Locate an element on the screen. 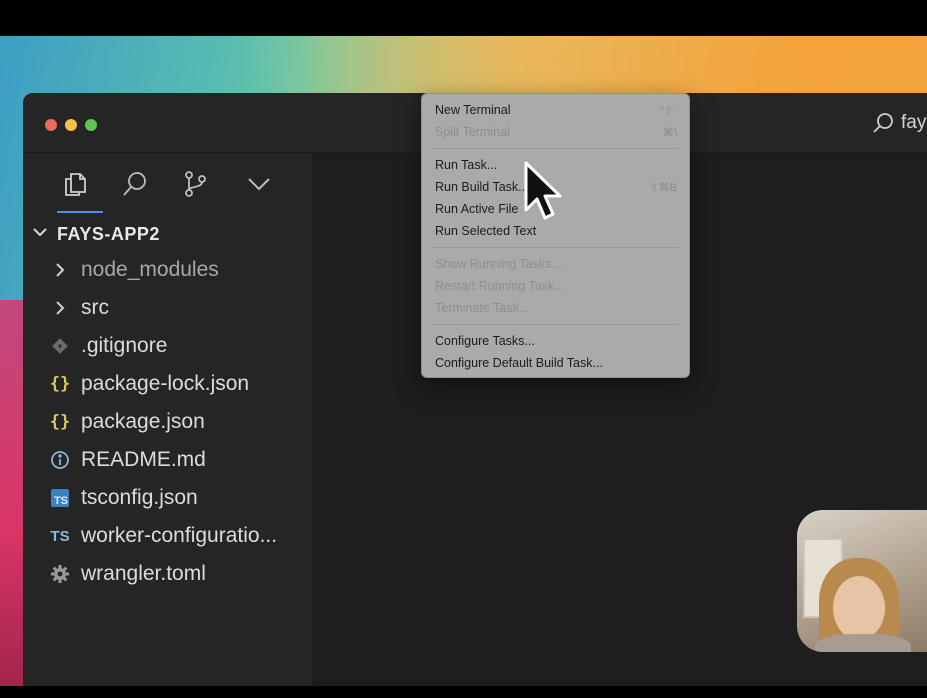 Image resolution: width=927 pixels, height=698 pixels. tree-item-label: README.md is located at coordinates (143, 459).